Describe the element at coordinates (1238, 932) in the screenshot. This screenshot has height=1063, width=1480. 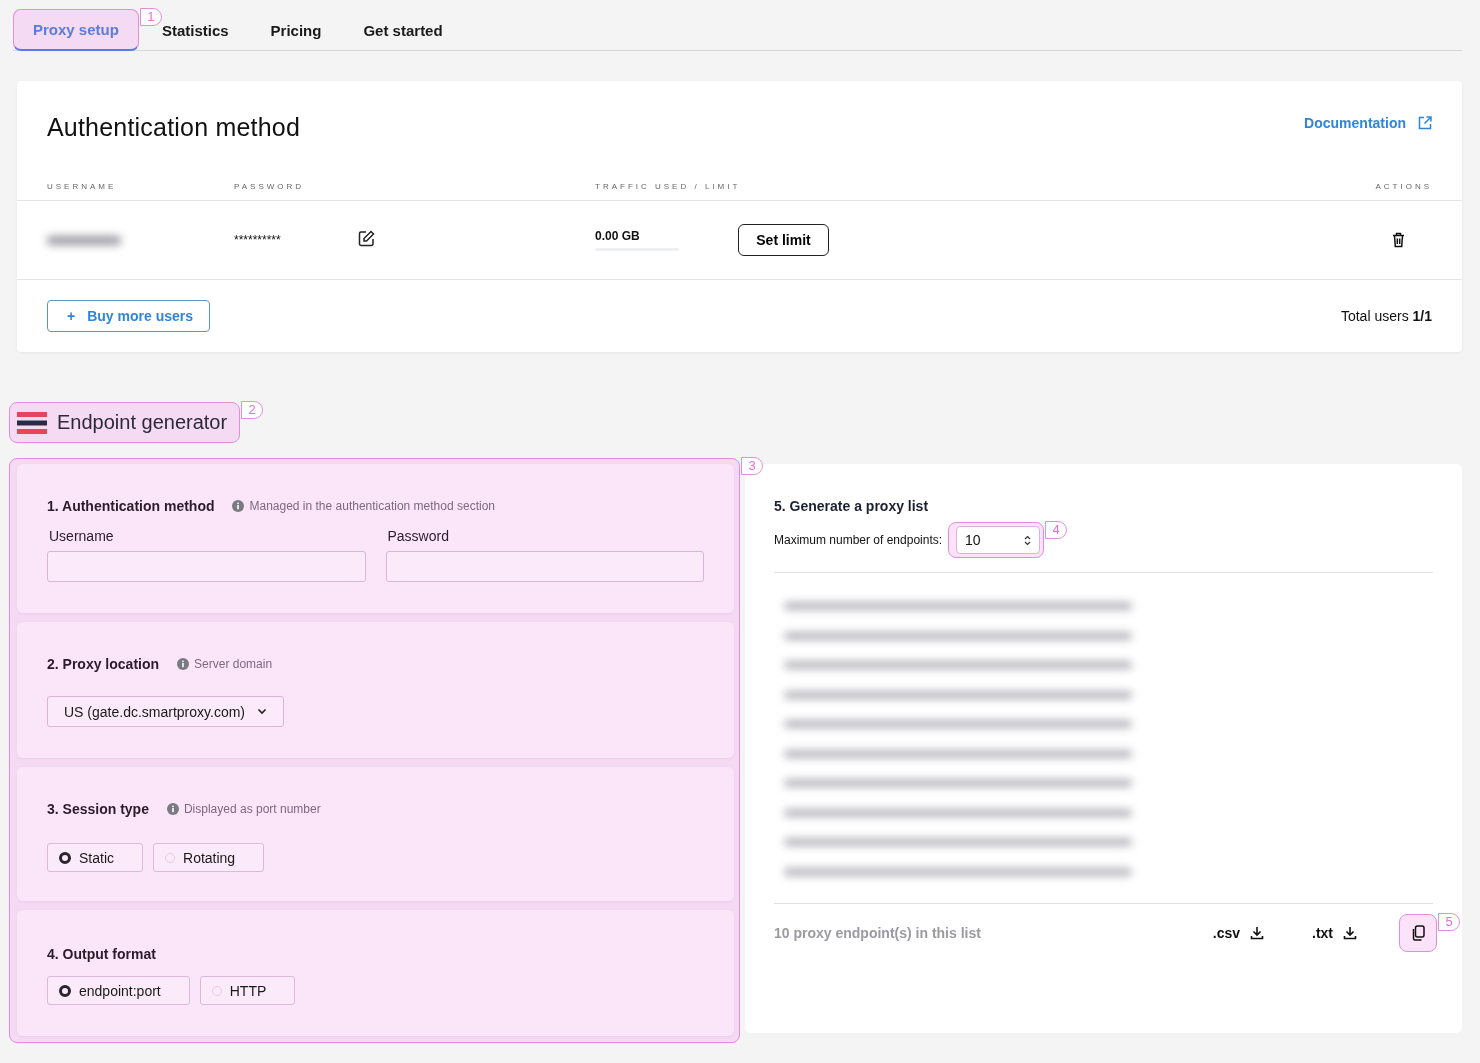
I see `download-button: .csv` at that location.